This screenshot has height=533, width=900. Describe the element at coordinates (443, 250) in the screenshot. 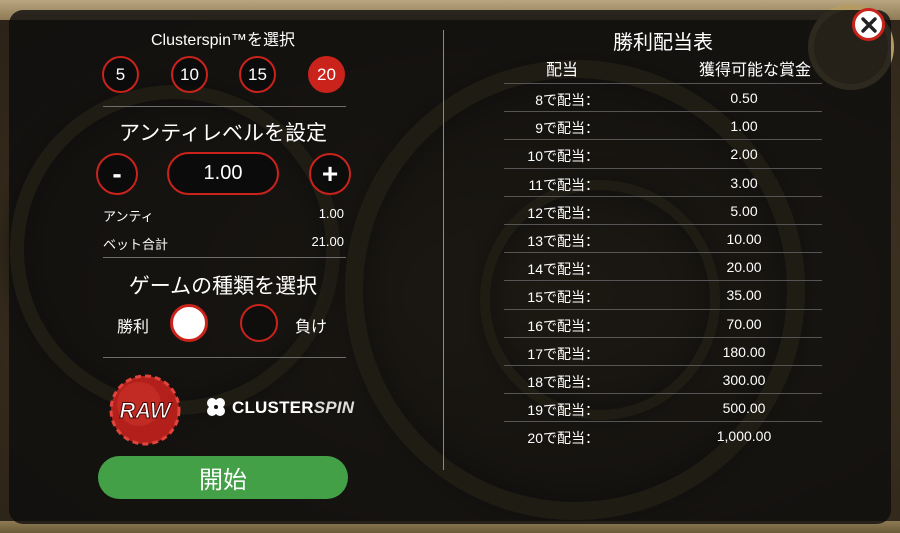

I see `panel-divider` at that location.